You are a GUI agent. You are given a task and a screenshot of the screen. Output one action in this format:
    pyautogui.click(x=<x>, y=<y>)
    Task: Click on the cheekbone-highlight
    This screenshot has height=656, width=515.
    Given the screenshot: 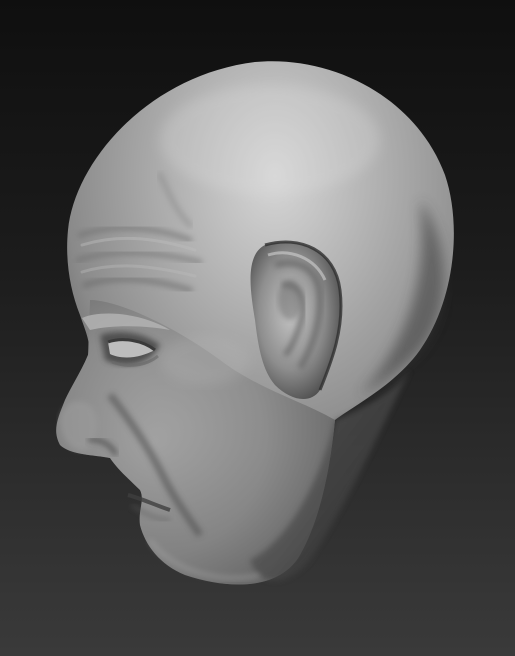 What is the action you would take?
    pyautogui.click(x=205, y=360)
    